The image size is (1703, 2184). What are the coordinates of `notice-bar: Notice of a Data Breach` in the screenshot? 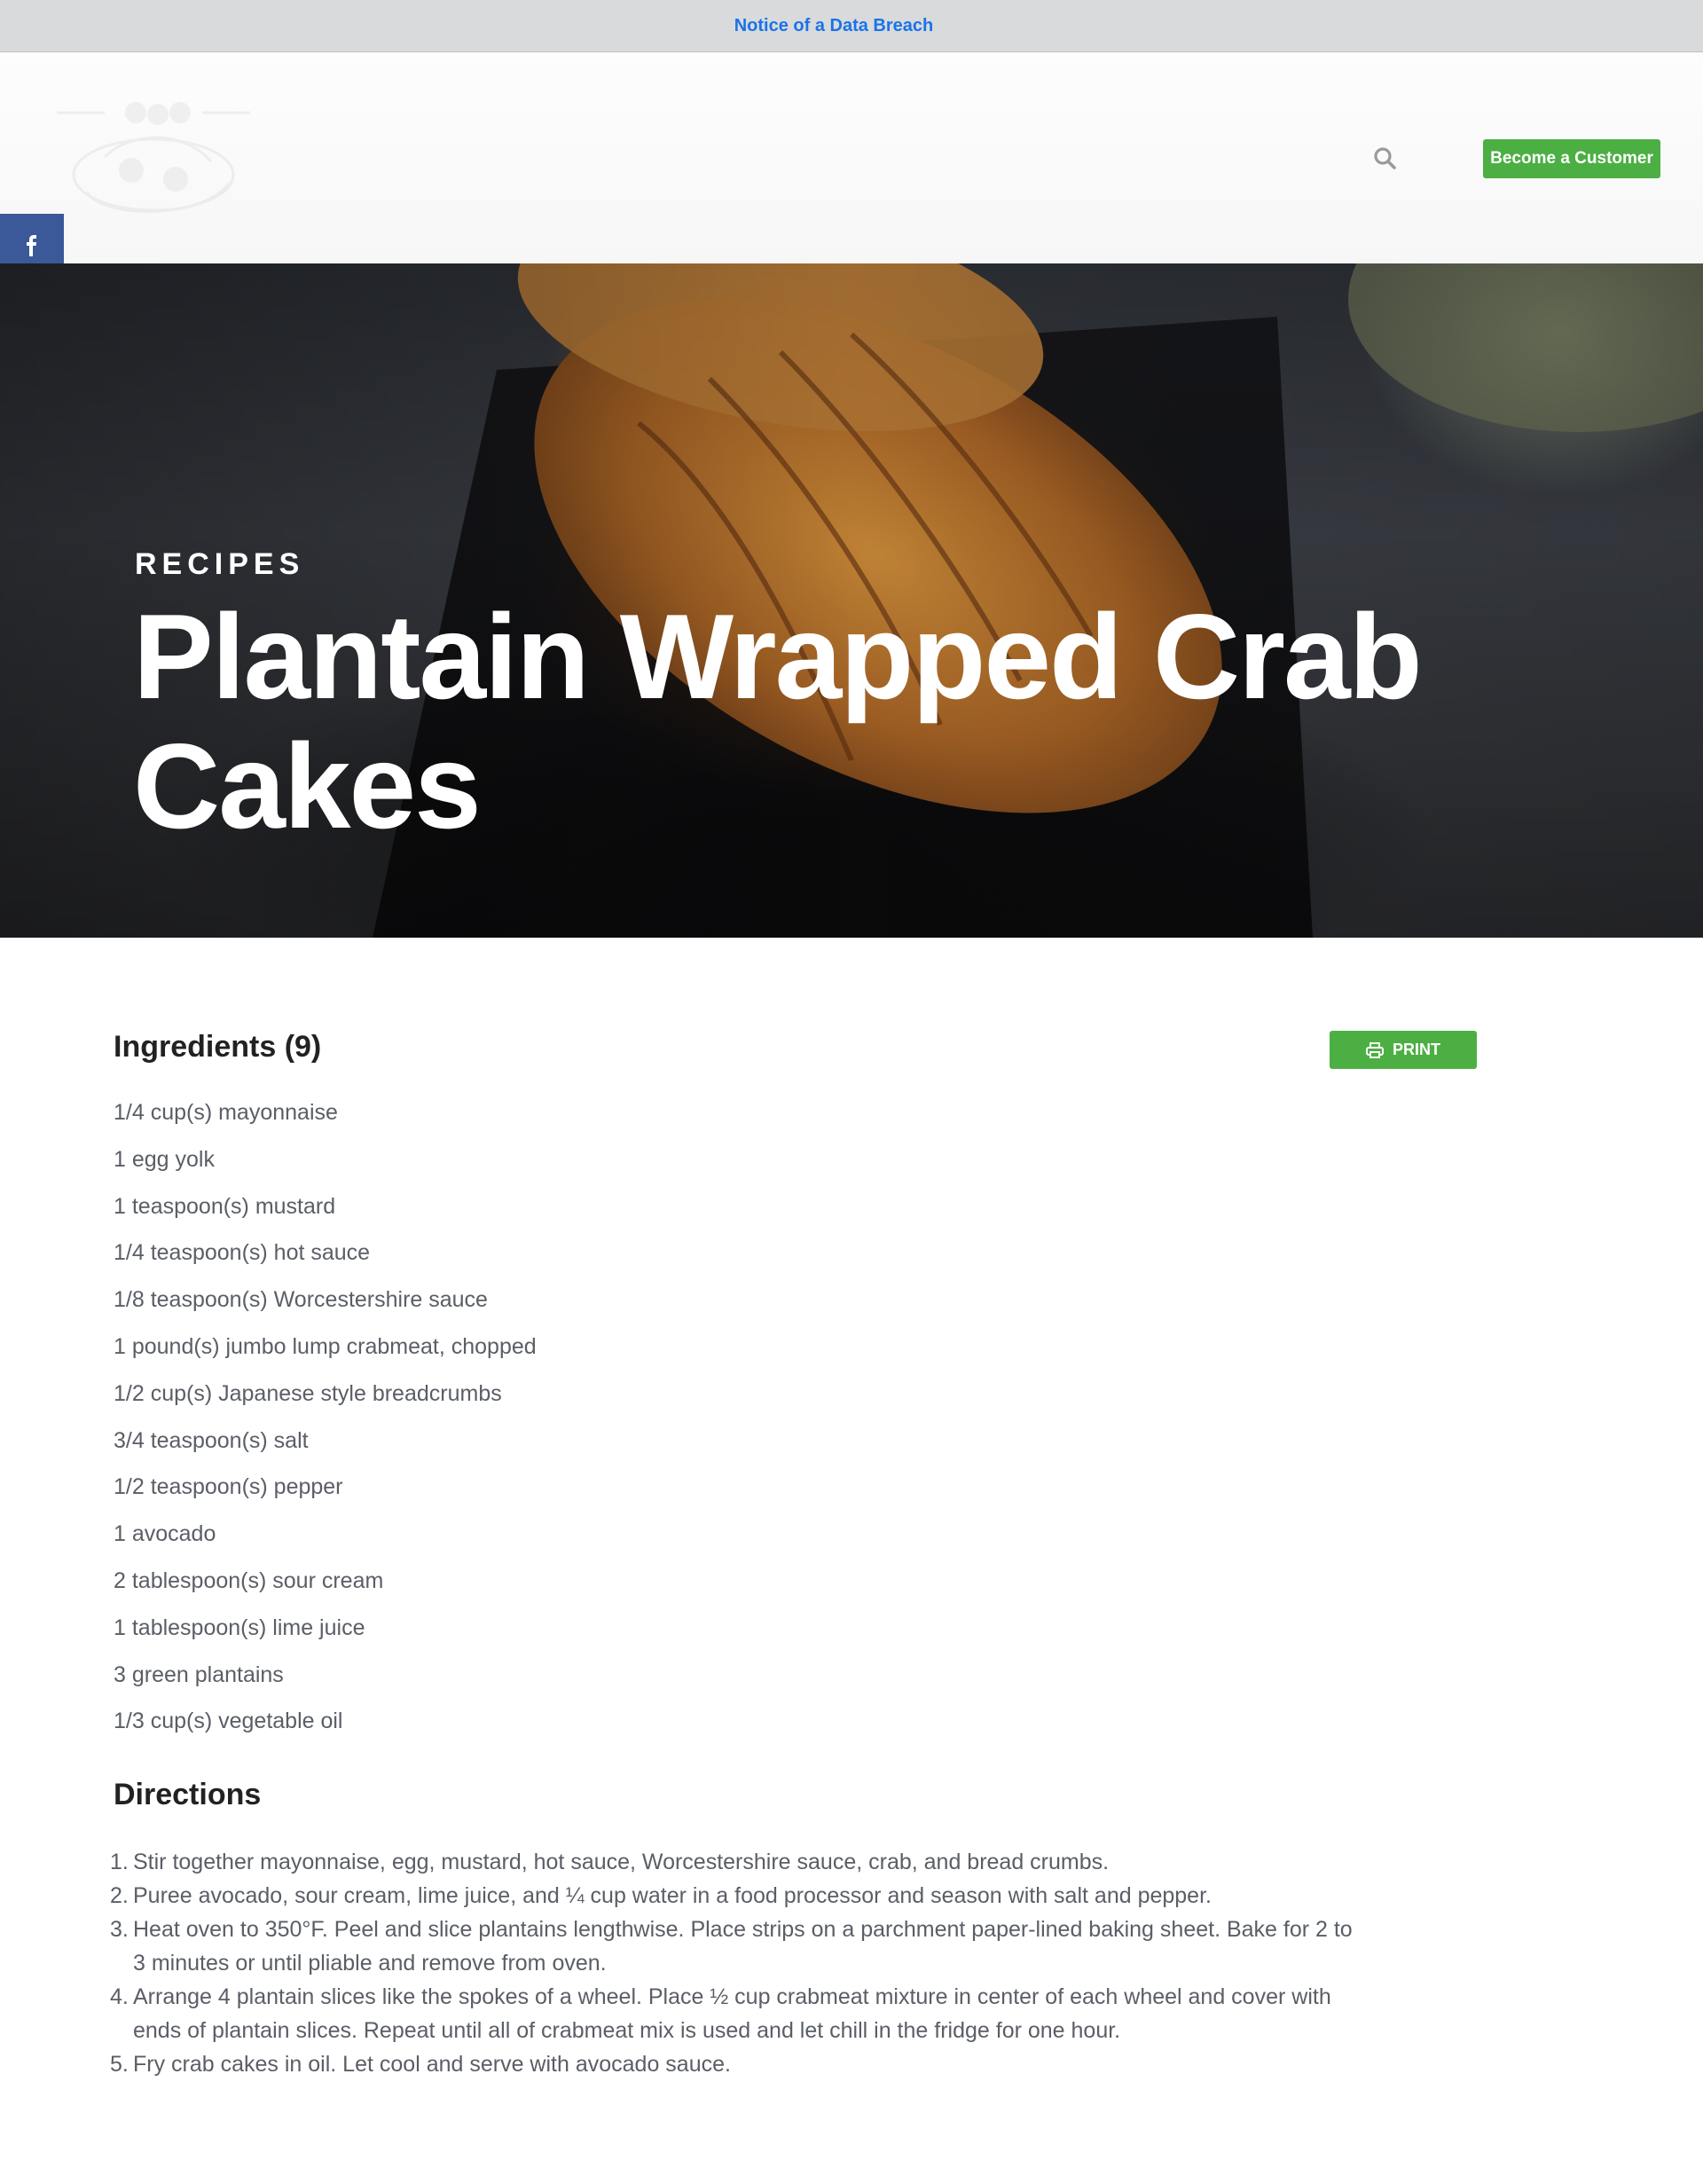 It's located at (851, 26).